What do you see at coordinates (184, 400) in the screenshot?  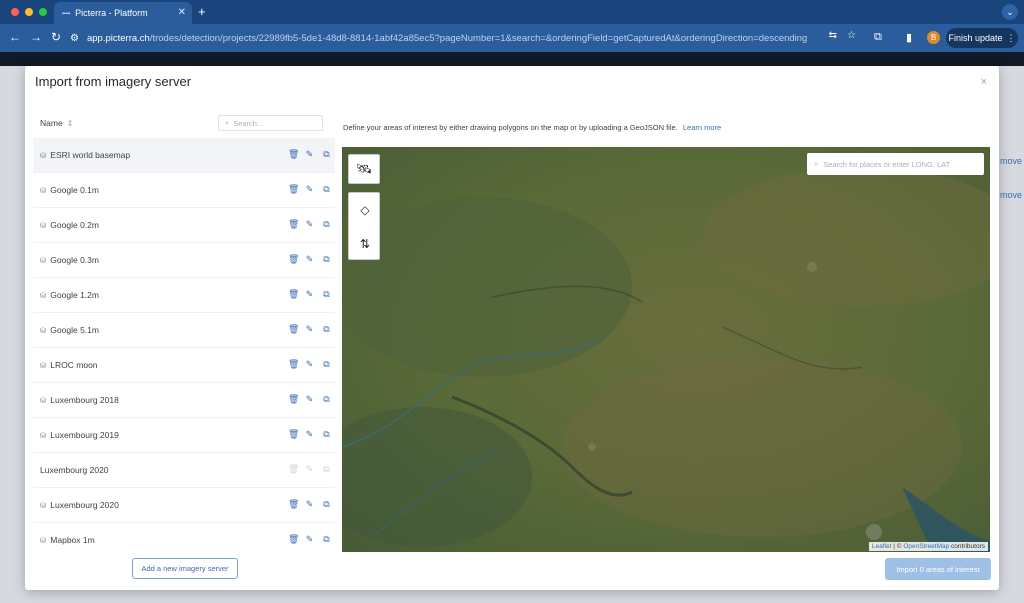 I see `list-item: ⛁ Luxembourg 2018 🗑 ✎ ⧉` at bounding box center [184, 400].